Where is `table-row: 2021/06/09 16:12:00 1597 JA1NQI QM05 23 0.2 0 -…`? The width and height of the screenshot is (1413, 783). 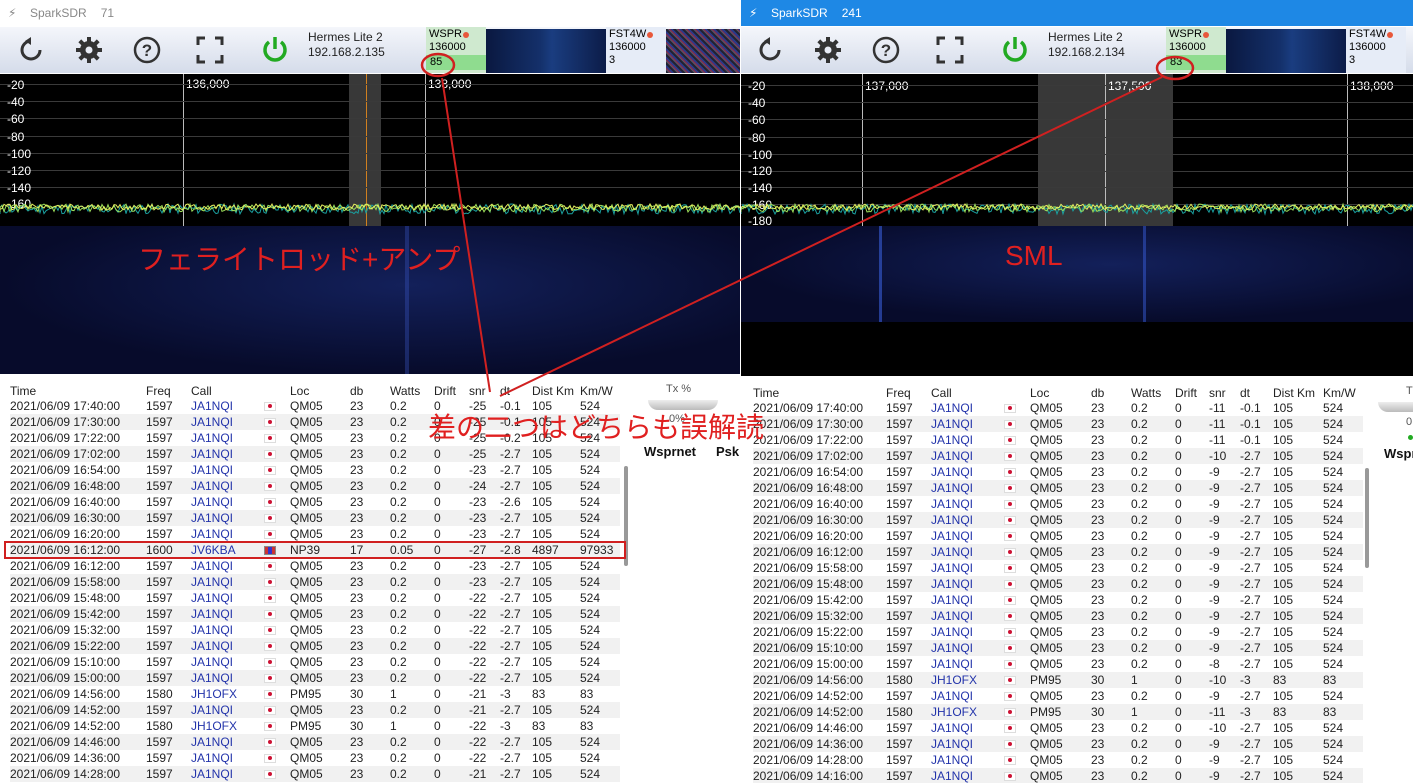
table-row: 2021/06/09 16:12:00 1597 JA1NQI QM05 23 0.2 0 -… is located at coordinates (315, 566).